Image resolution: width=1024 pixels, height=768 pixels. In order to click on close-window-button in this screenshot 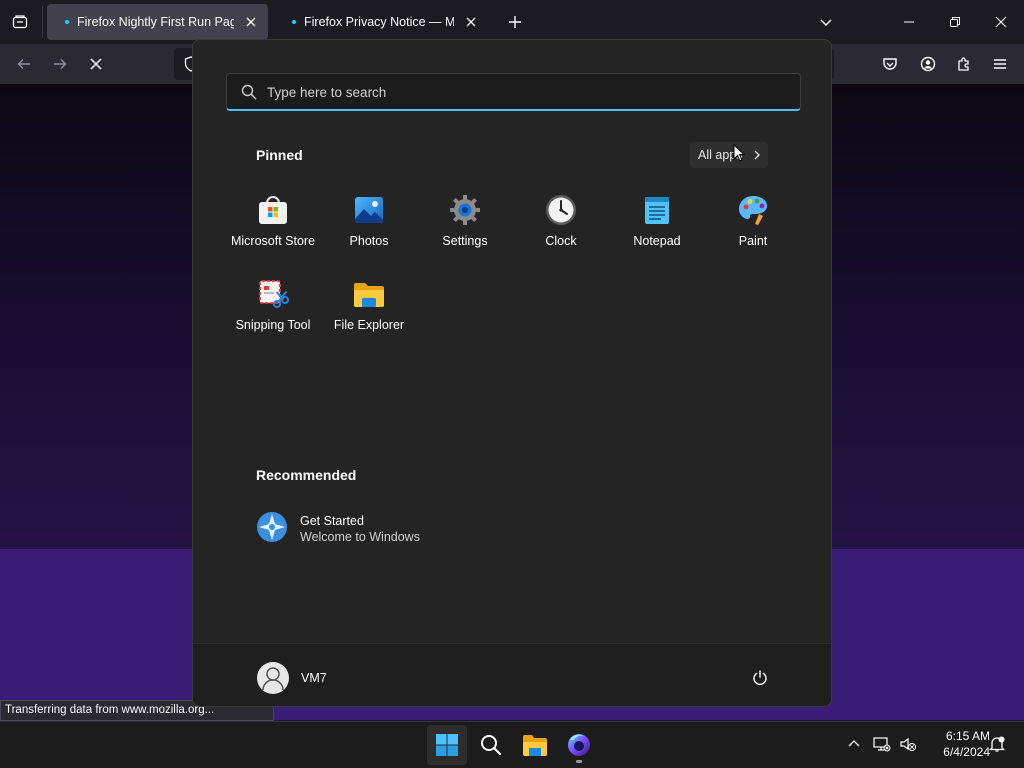, I will do `click(1001, 22)`.